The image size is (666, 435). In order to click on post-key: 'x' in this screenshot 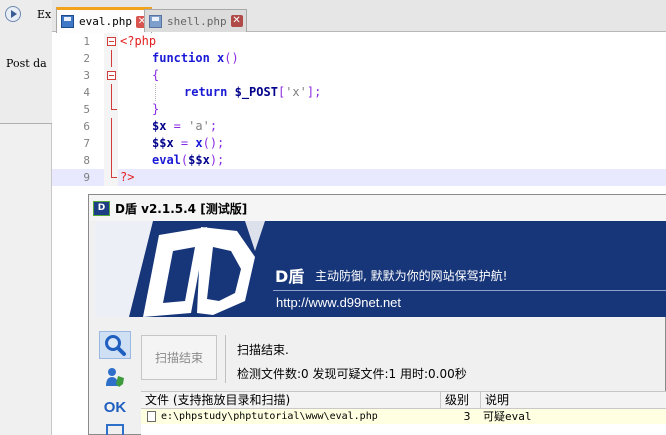, I will do `click(296, 92)`.